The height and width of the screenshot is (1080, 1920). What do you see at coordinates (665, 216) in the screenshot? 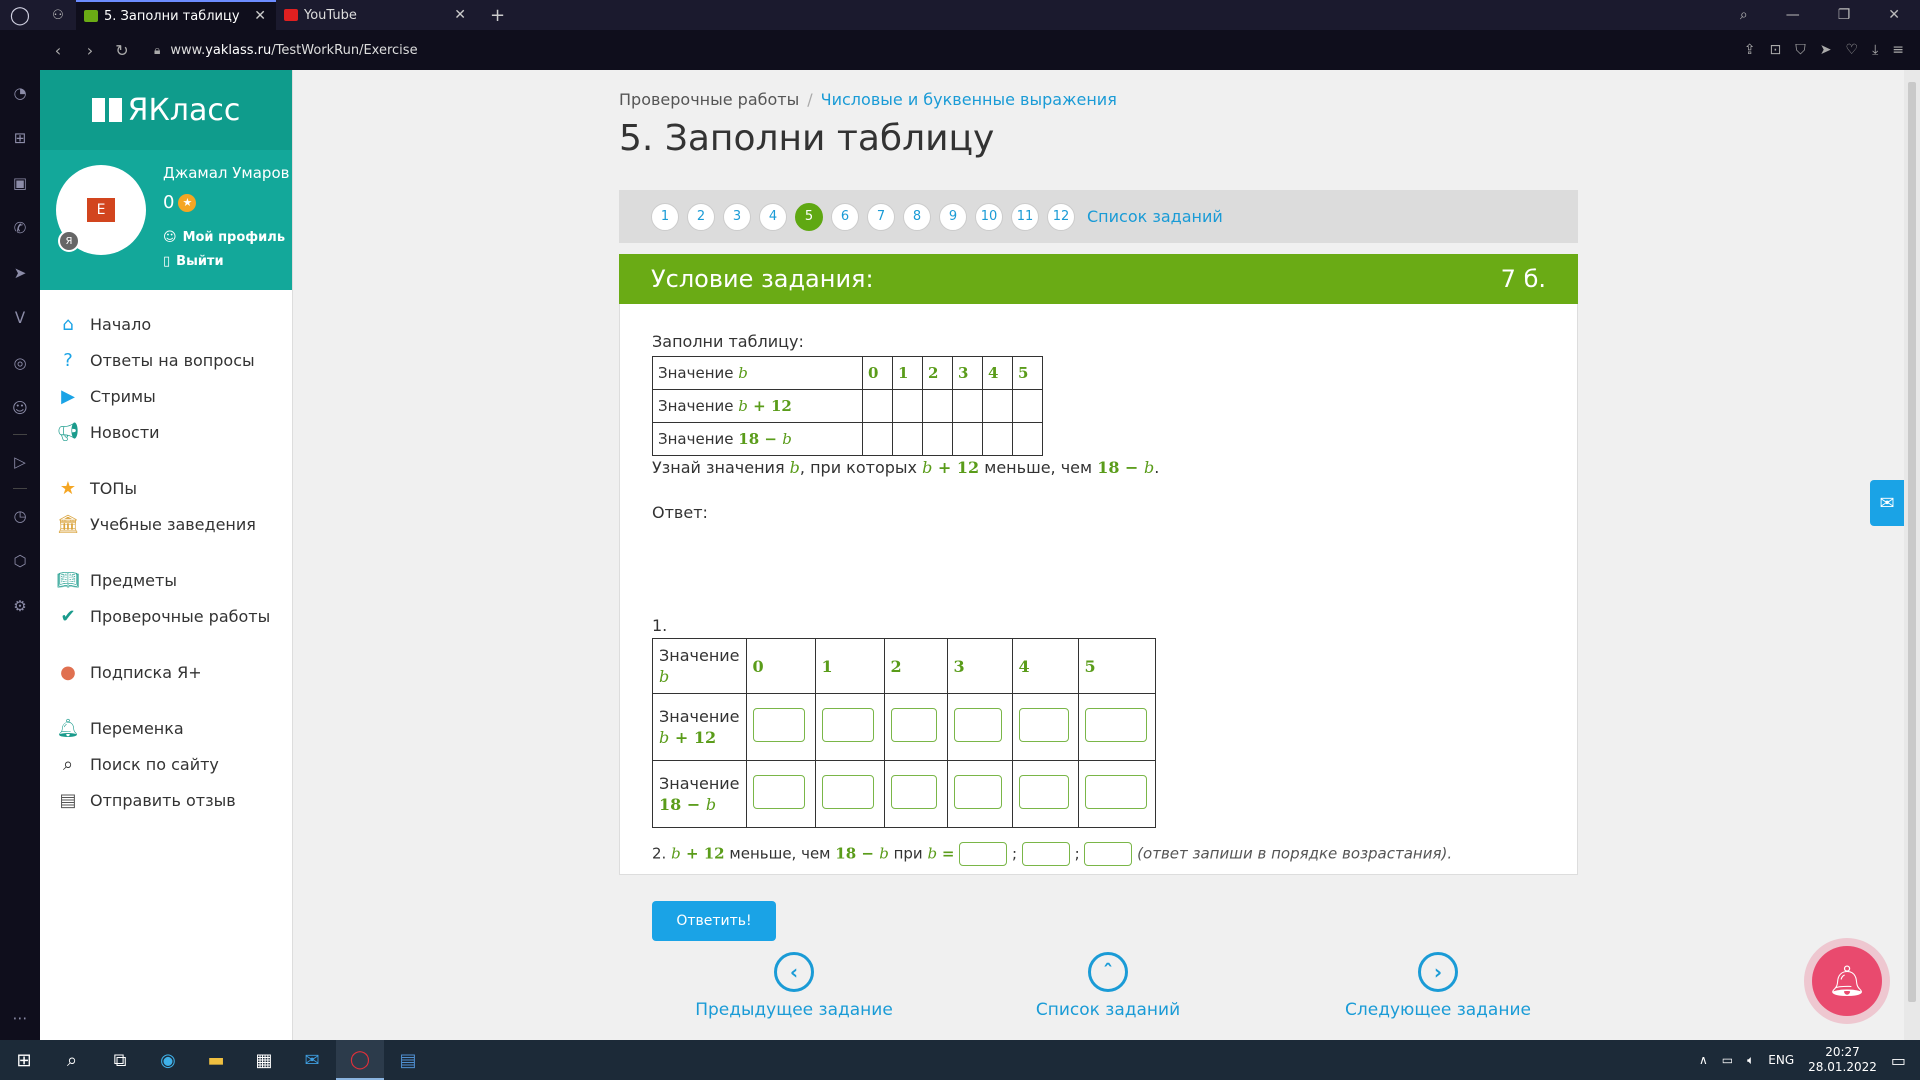
I see `page-link: 1` at bounding box center [665, 216].